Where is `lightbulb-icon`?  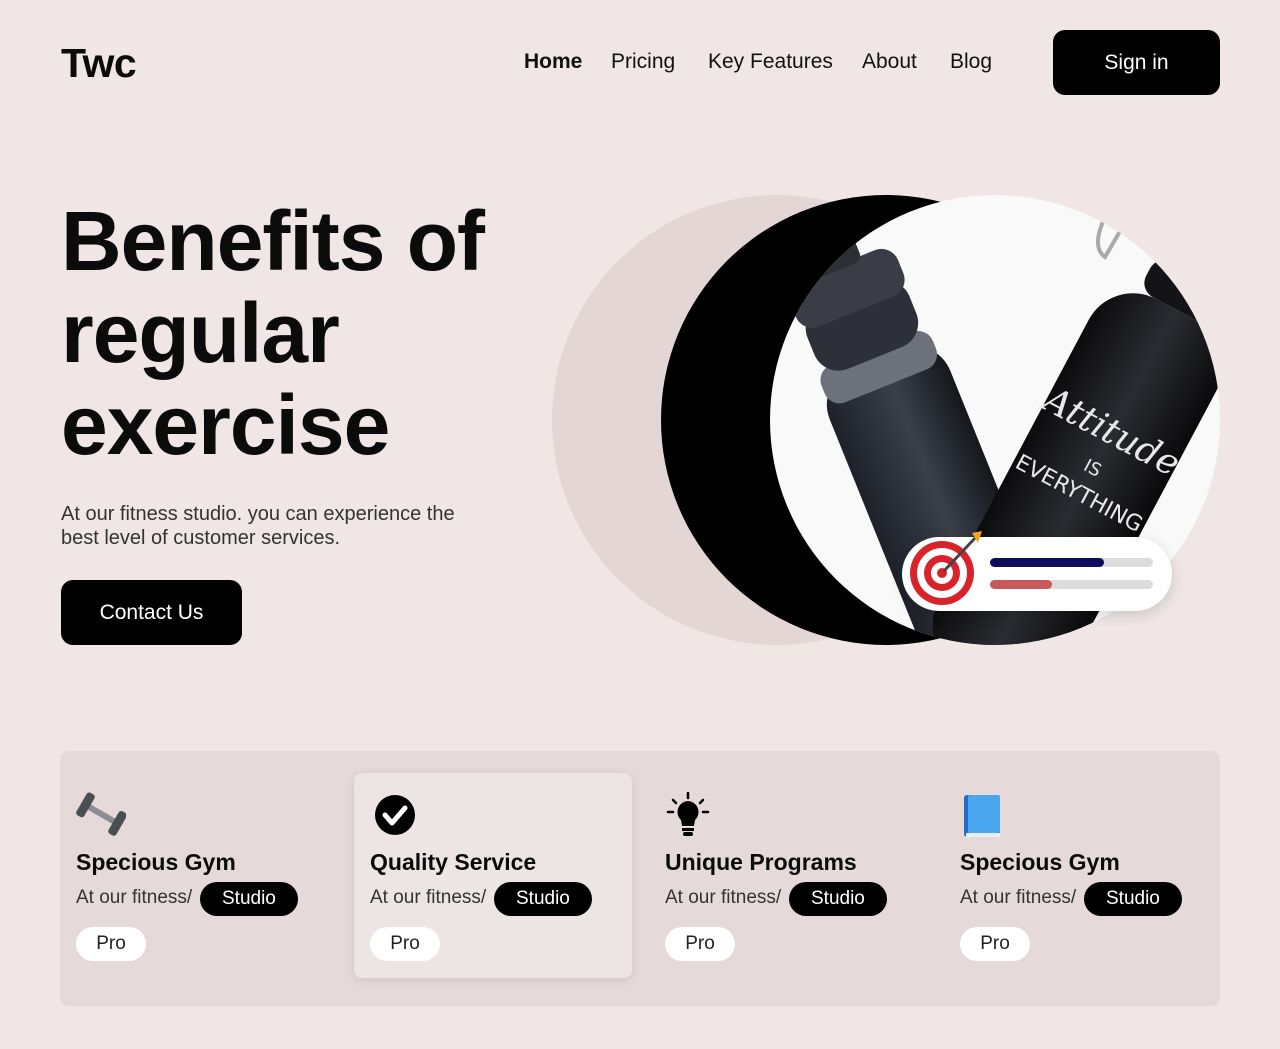
lightbulb-icon is located at coordinates (688, 813).